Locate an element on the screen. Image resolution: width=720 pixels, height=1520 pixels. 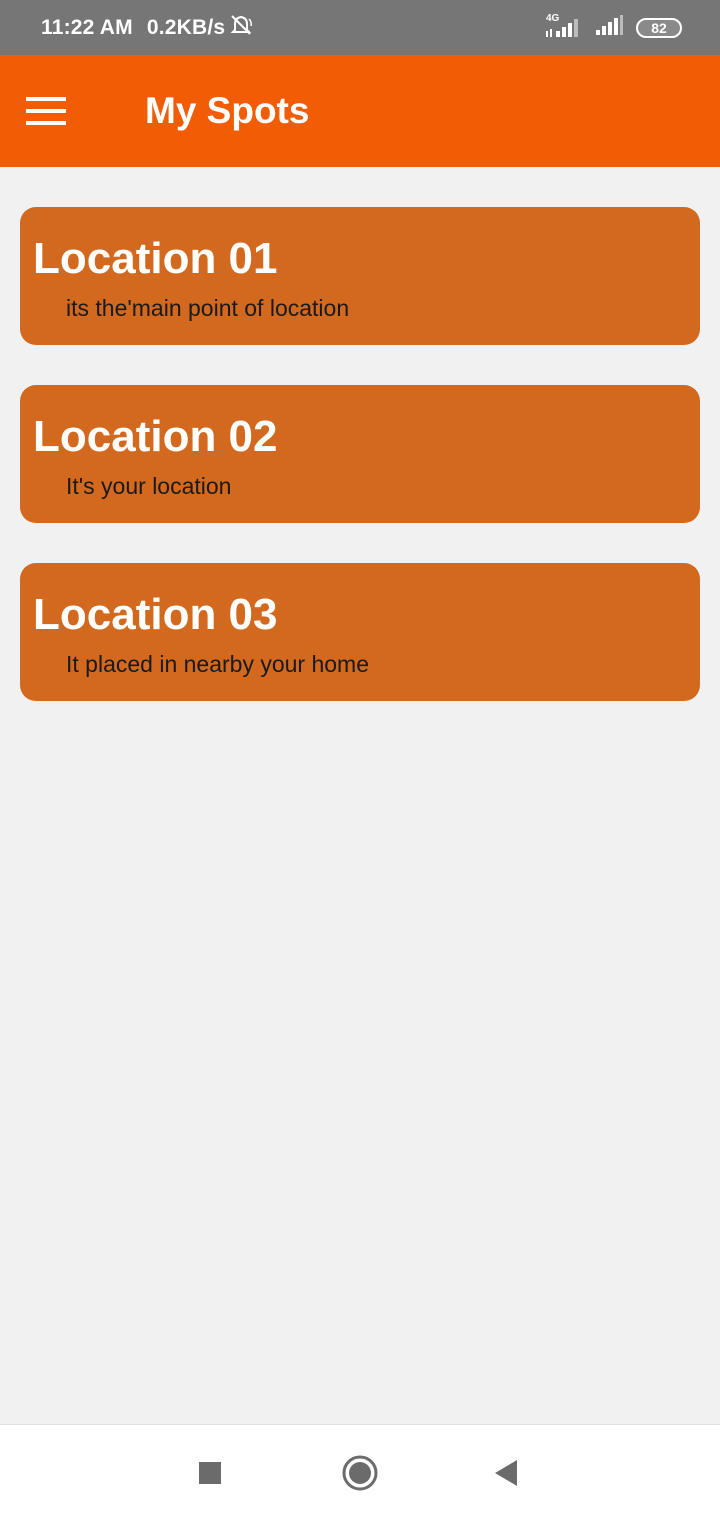
page-title: My Spots is located at coordinates (227, 110).